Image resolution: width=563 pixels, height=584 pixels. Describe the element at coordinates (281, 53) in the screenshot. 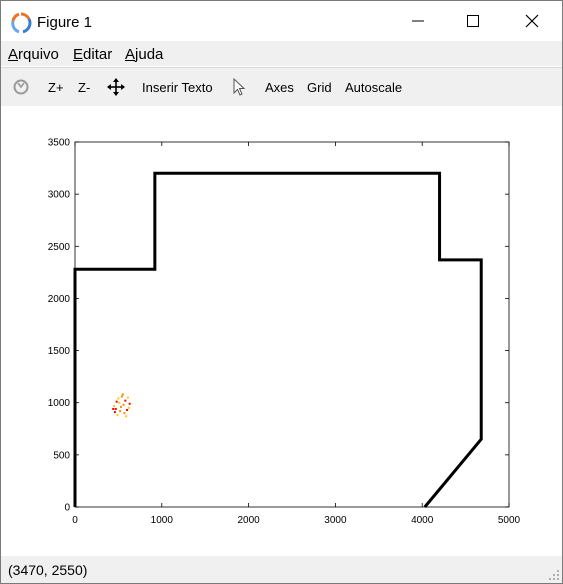

I see `menu-bar: Arquivo Editar Ajuda` at that location.